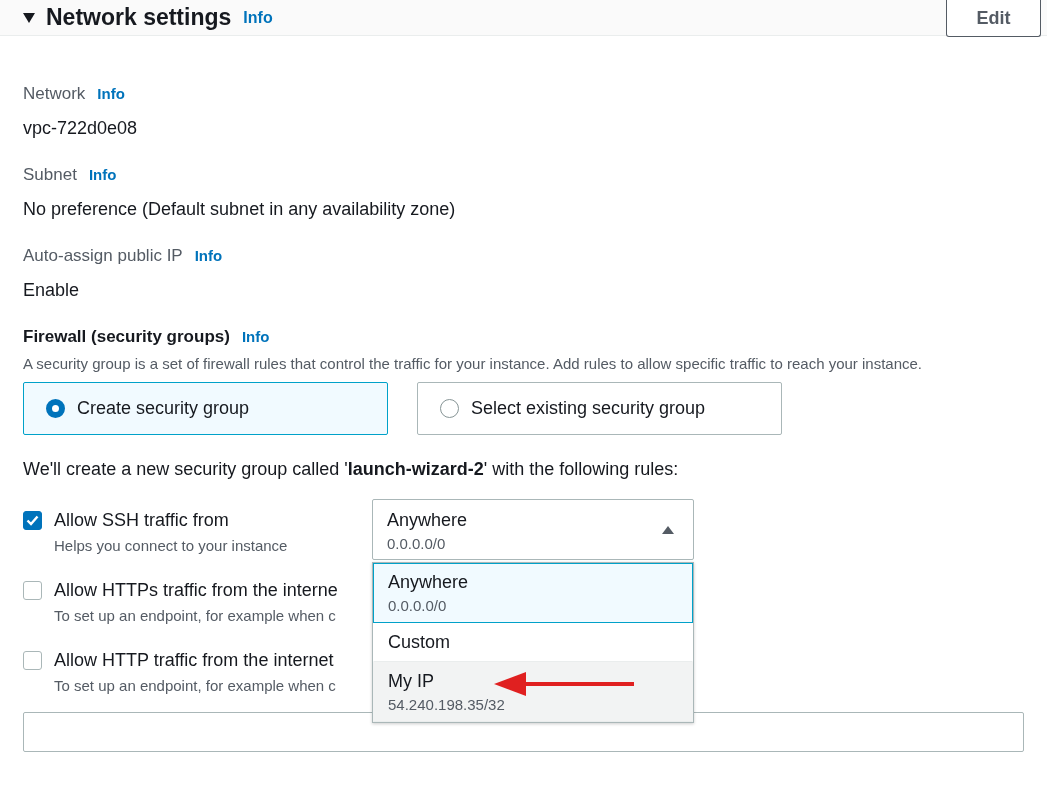  What do you see at coordinates (473, 364) in the screenshot?
I see `field-description: A security group is a set of firewall rules that control the traffic for your instance. Add rules to allow specific traffic to reach your instance.` at bounding box center [473, 364].